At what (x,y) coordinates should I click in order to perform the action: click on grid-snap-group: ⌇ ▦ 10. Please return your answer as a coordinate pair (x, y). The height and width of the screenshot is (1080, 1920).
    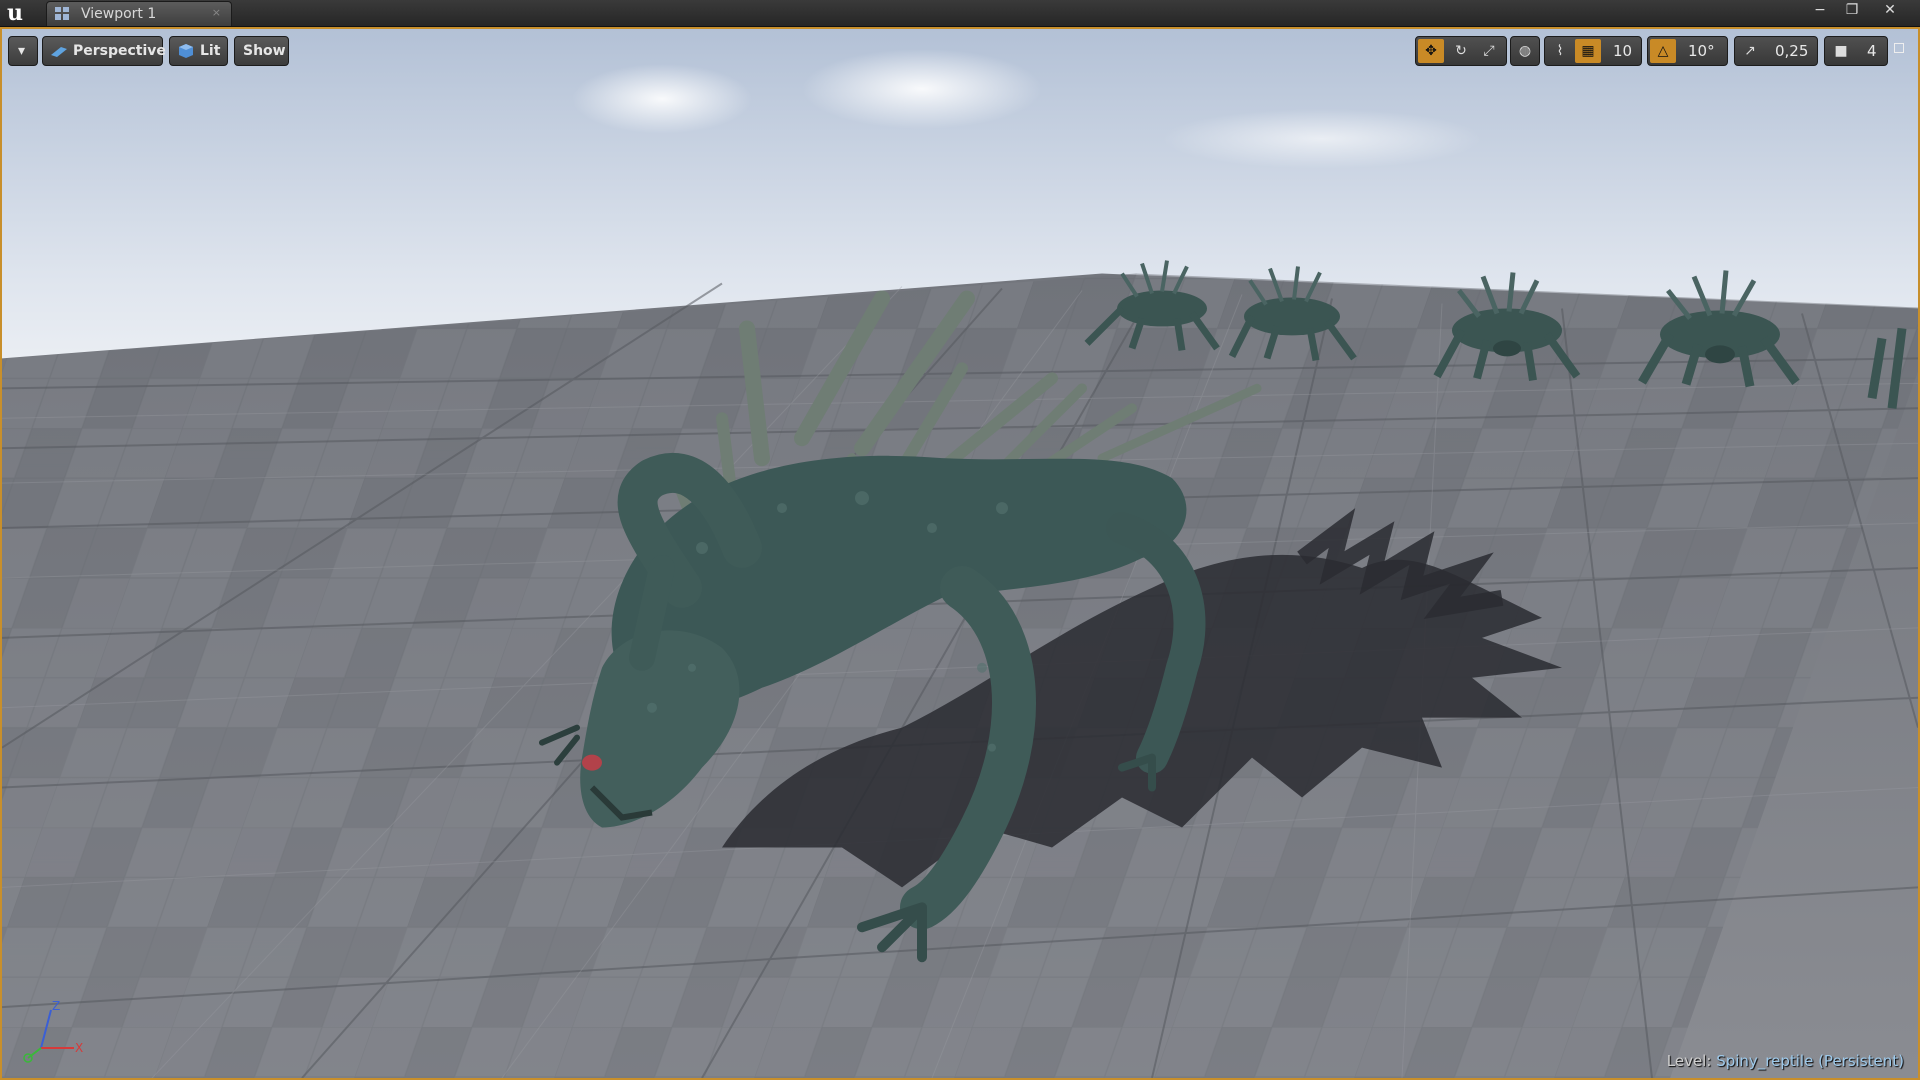
    Looking at the image, I should click on (1593, 51).